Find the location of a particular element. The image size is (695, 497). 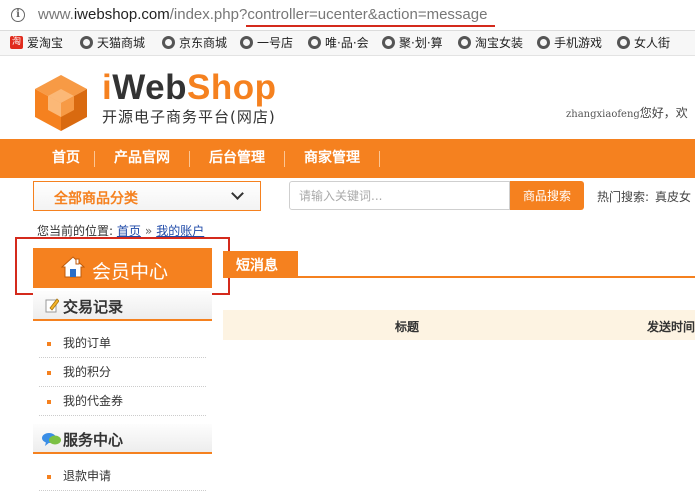

info-icon: i is located at coordinates (18, 15).